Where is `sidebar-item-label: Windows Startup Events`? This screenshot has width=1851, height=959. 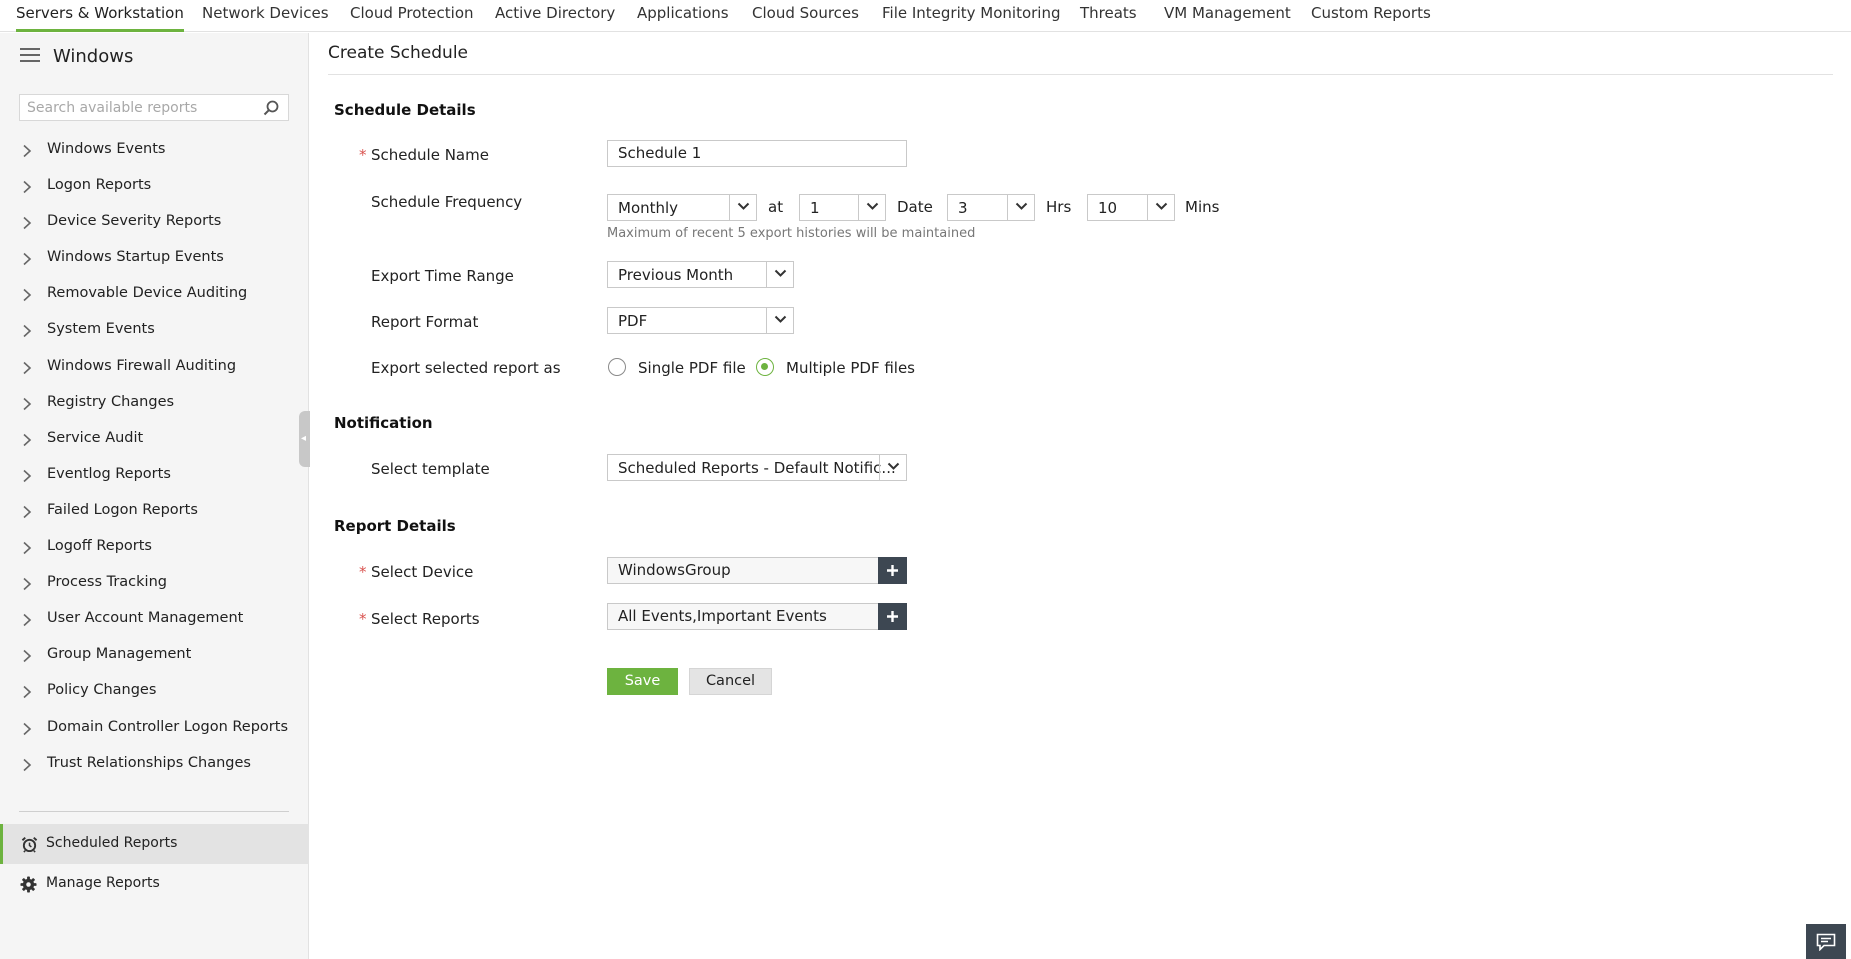
sidebar-item-label: Windows Startup Events is located at coordinates (135, 257).